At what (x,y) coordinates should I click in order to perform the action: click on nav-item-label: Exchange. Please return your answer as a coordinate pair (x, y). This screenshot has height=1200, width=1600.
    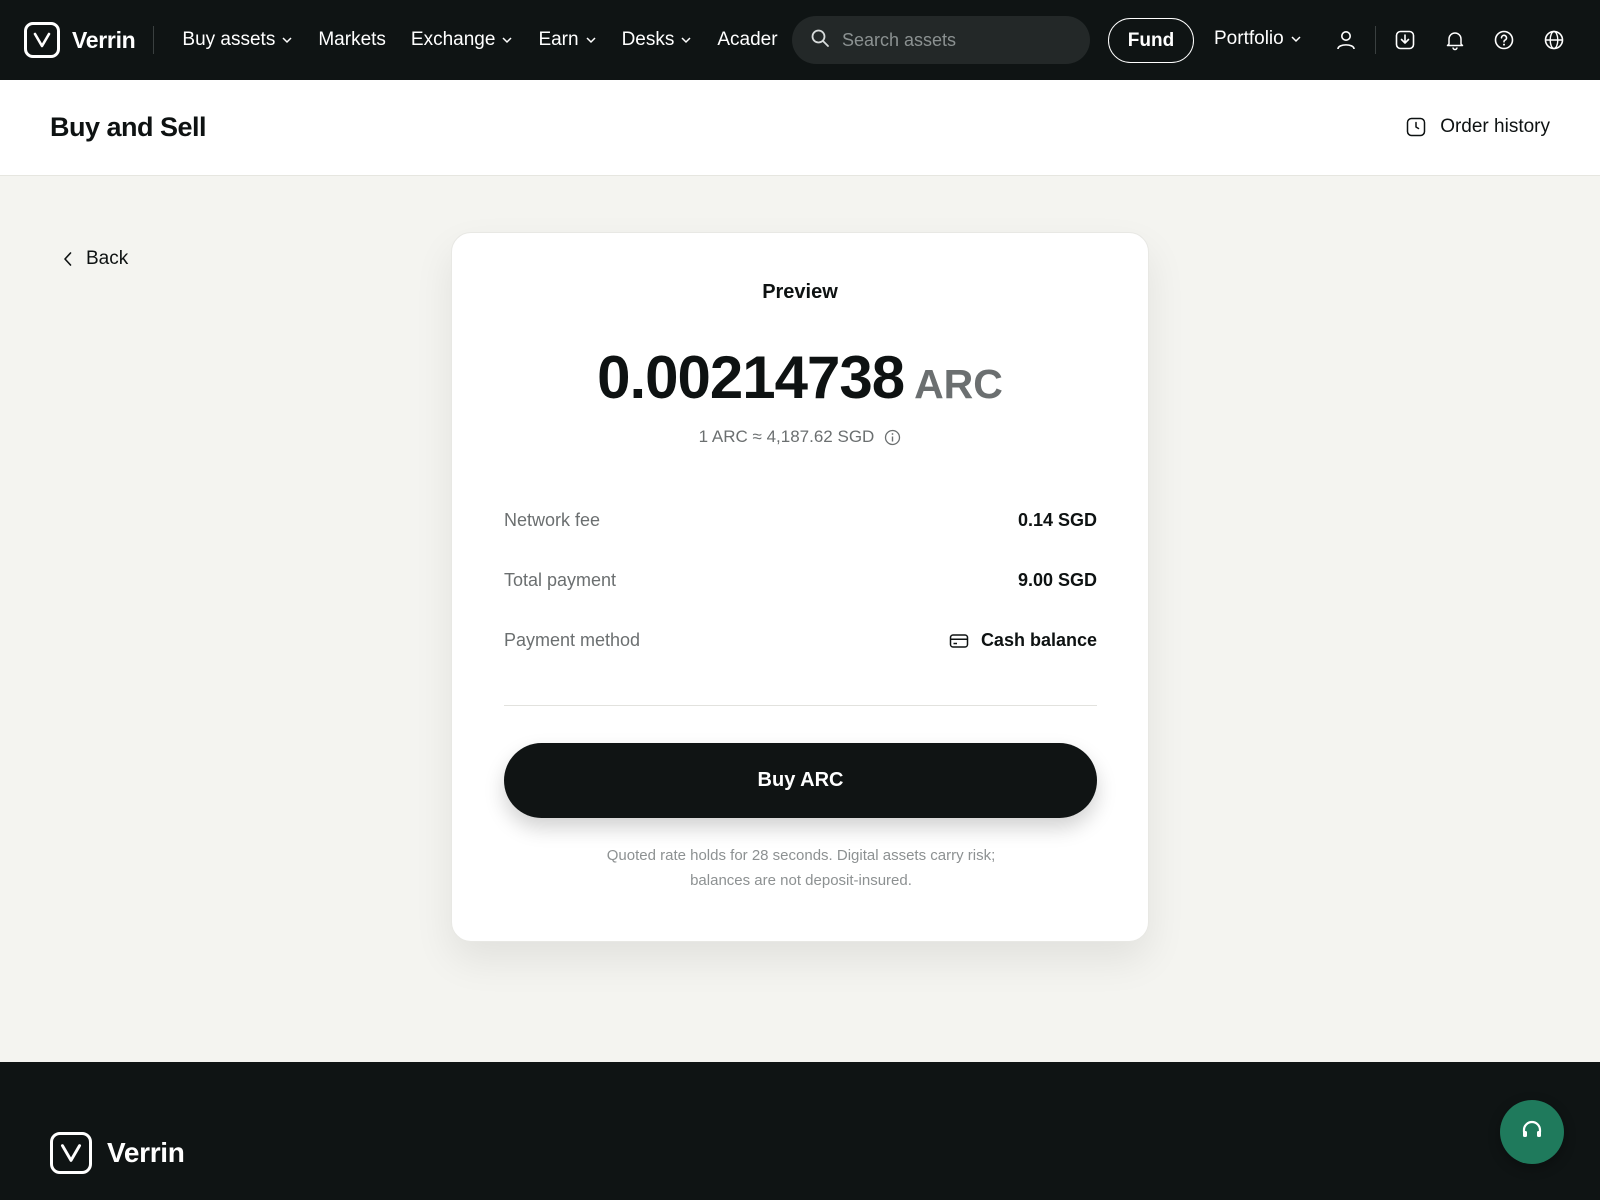
    Looking at the image, I should click on (453, 39).